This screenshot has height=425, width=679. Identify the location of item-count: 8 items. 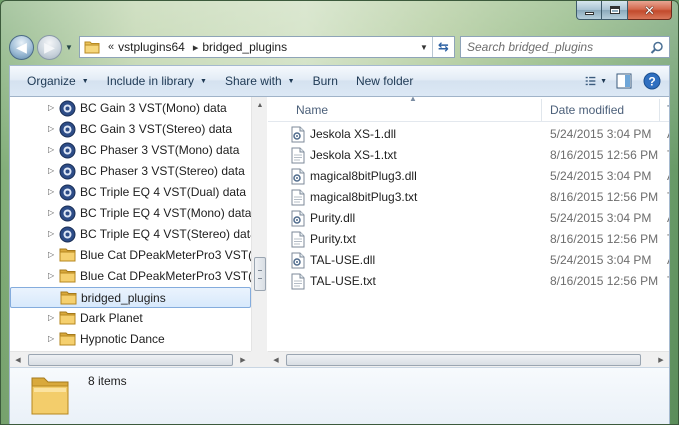
(107, 381).